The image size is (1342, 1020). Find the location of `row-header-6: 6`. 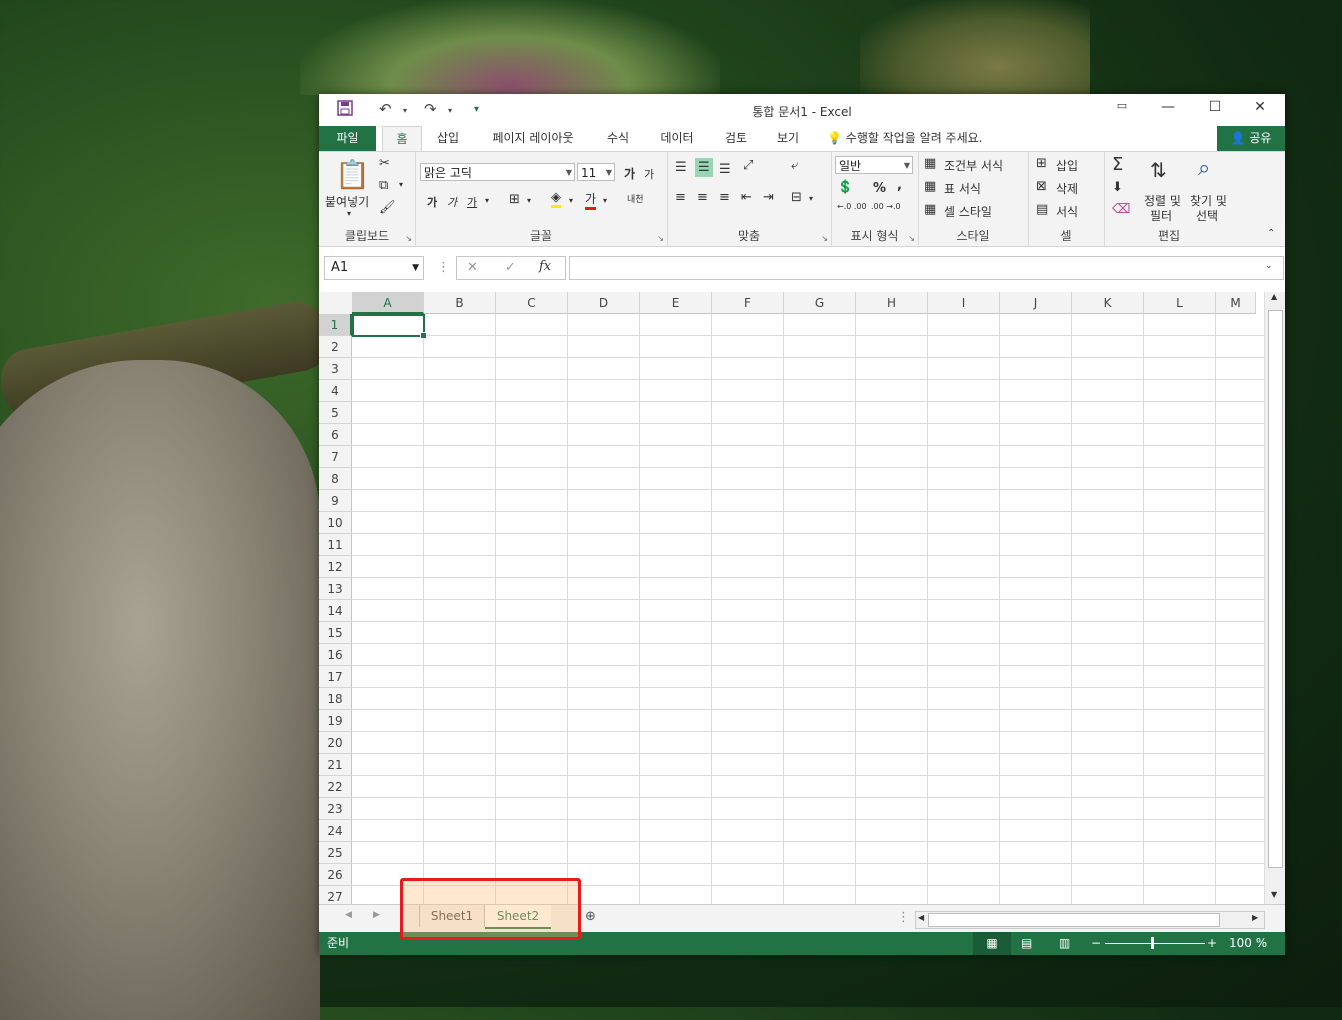

row-header-6: 6 is located at coordinates (335, 435).